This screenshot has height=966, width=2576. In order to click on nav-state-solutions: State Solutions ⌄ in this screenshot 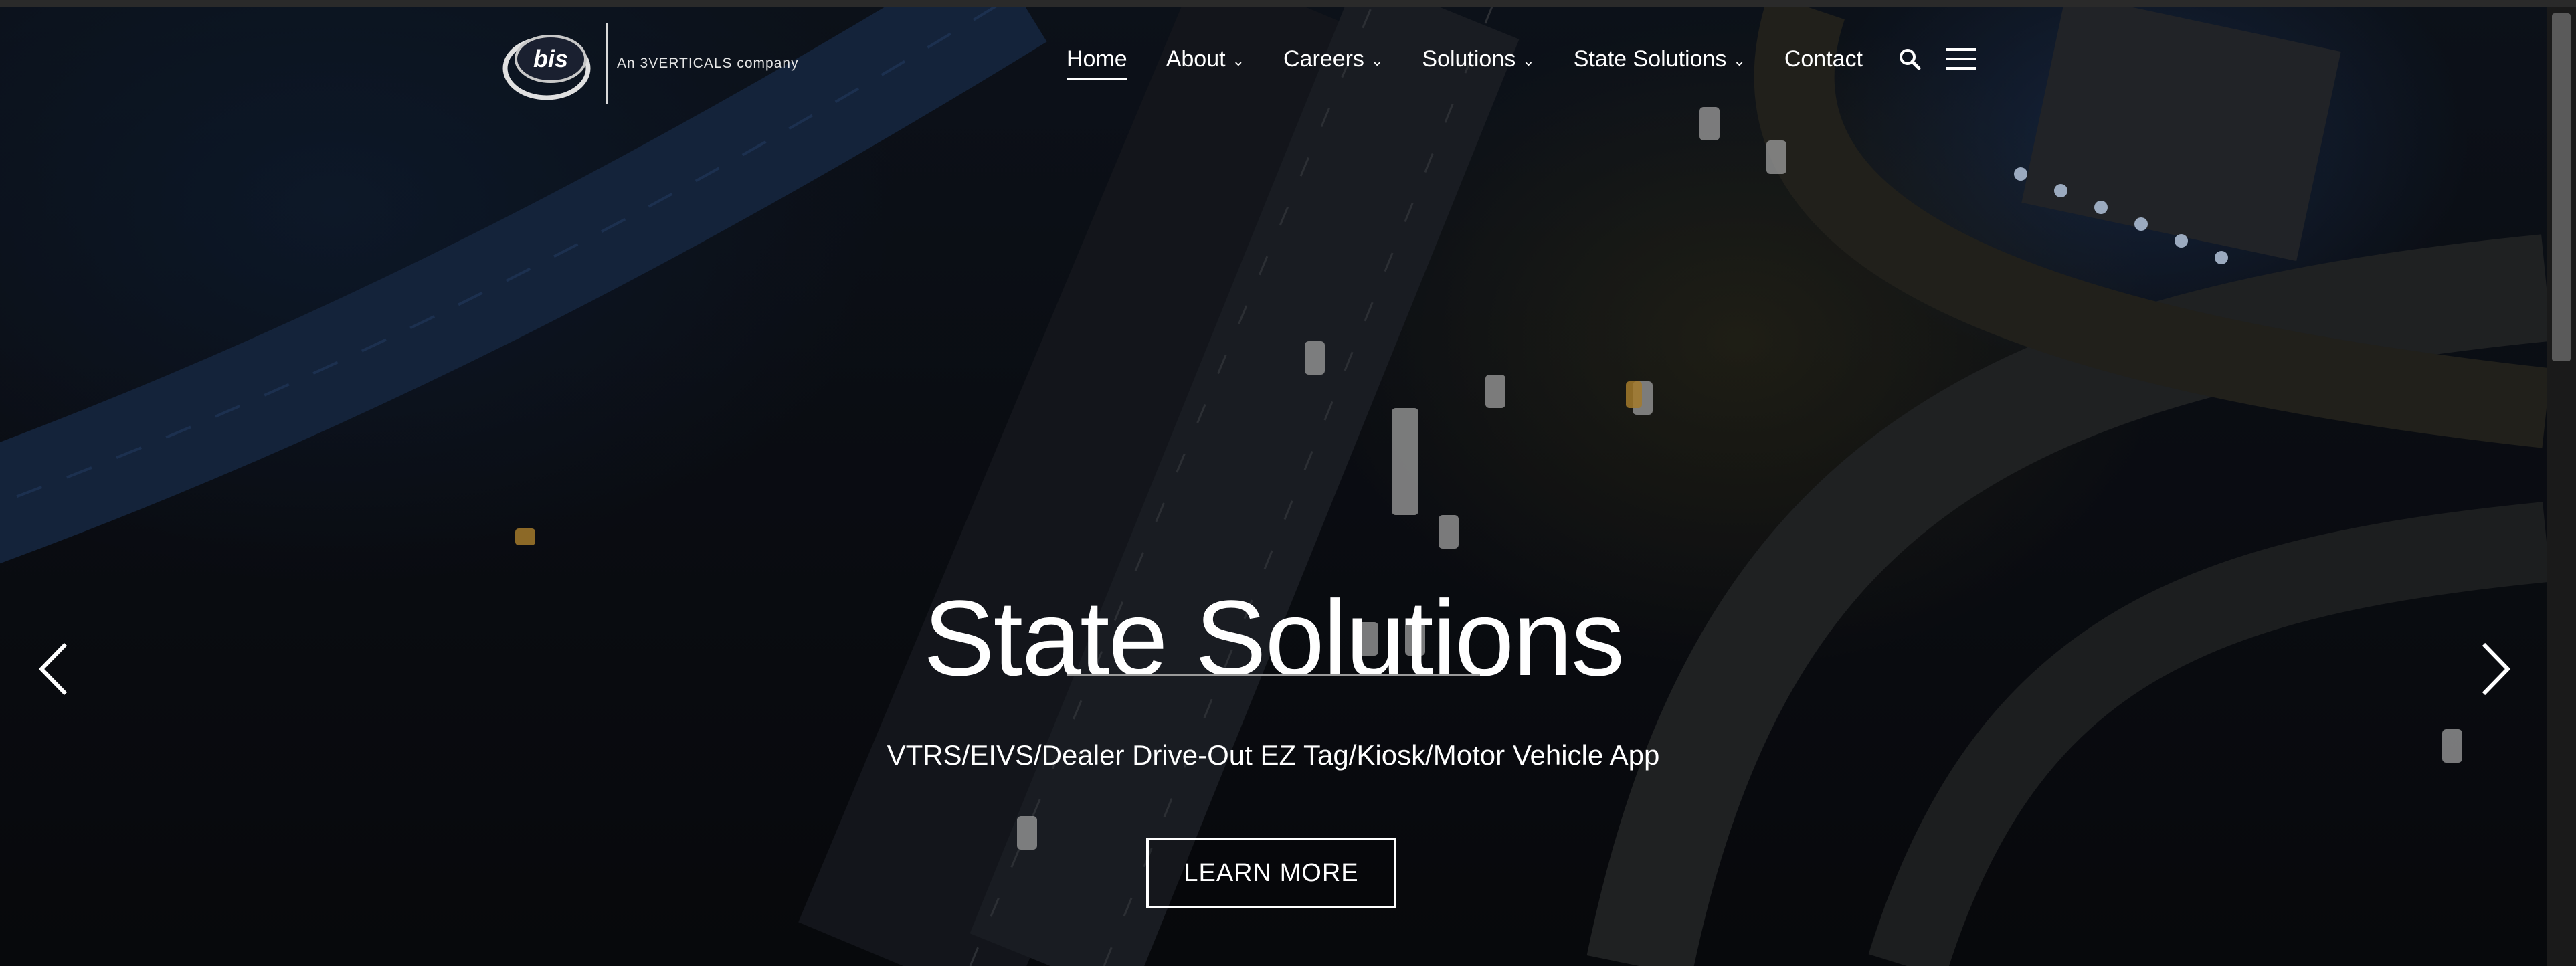, I will do `click(1660, 59)`.